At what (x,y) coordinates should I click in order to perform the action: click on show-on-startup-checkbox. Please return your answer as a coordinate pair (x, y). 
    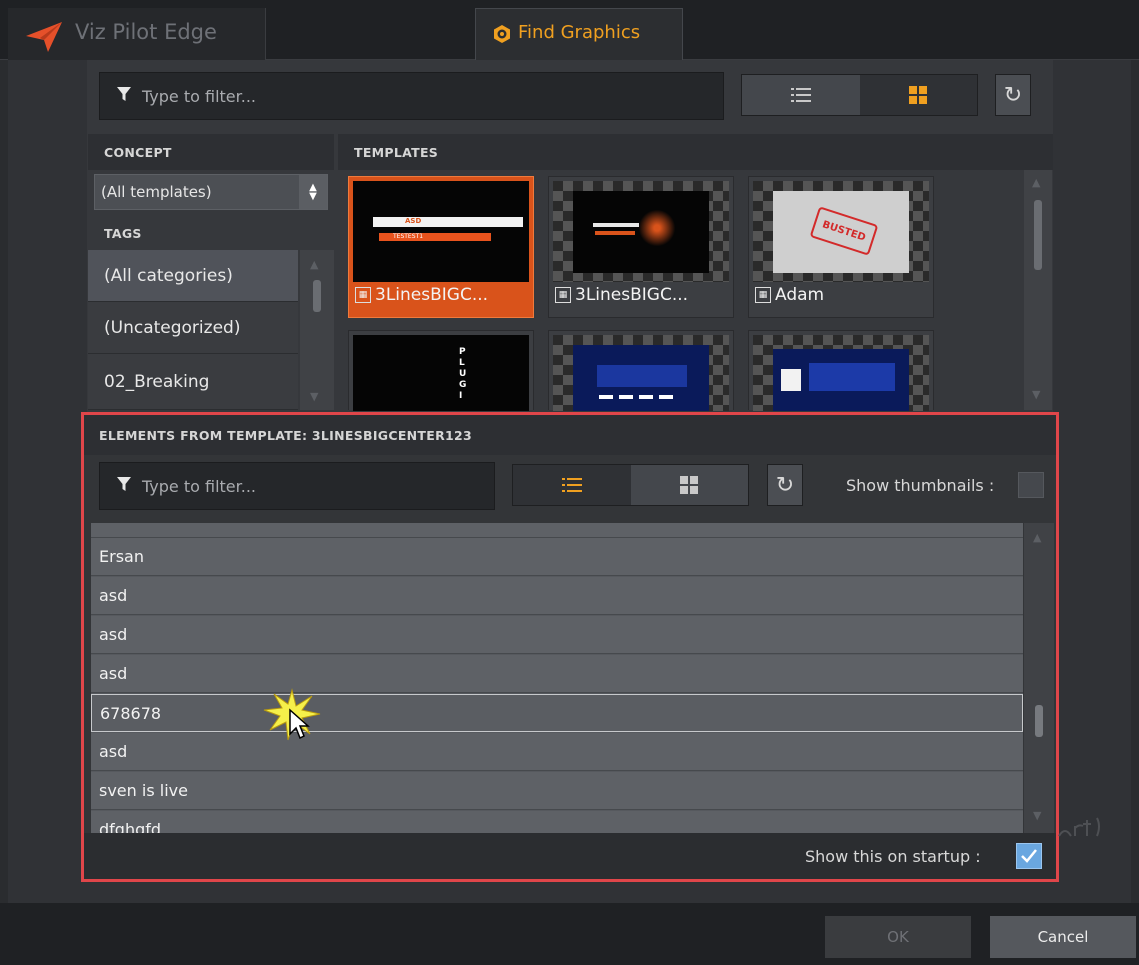
    Looking at the image, I should click on (1029, 856).